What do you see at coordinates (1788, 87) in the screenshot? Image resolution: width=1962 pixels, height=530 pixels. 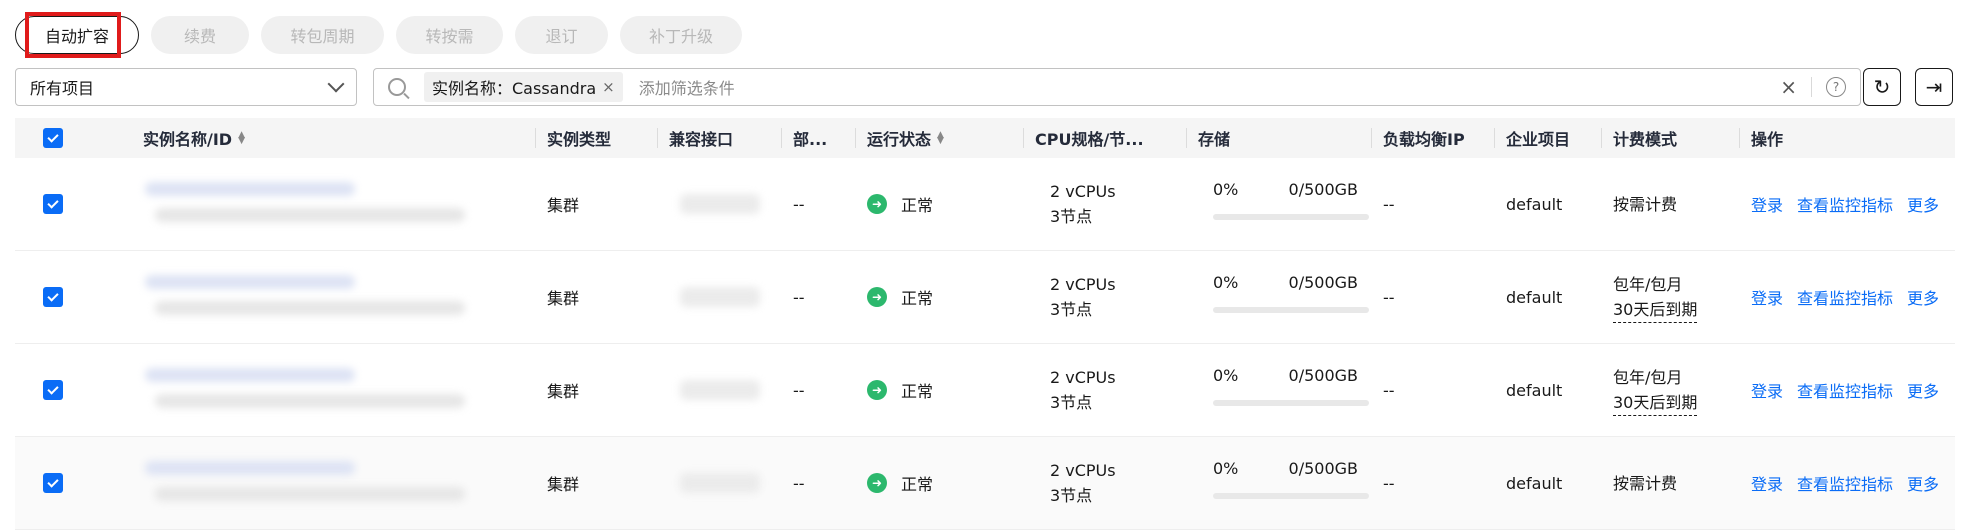 I see `clear-icon: ×` at bounding box center [1788, 87].